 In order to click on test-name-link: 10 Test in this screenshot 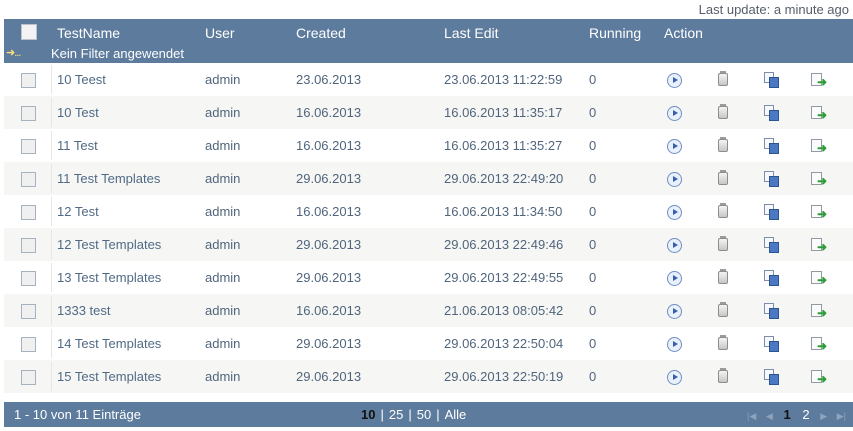, I will do `click(78, 112)`.